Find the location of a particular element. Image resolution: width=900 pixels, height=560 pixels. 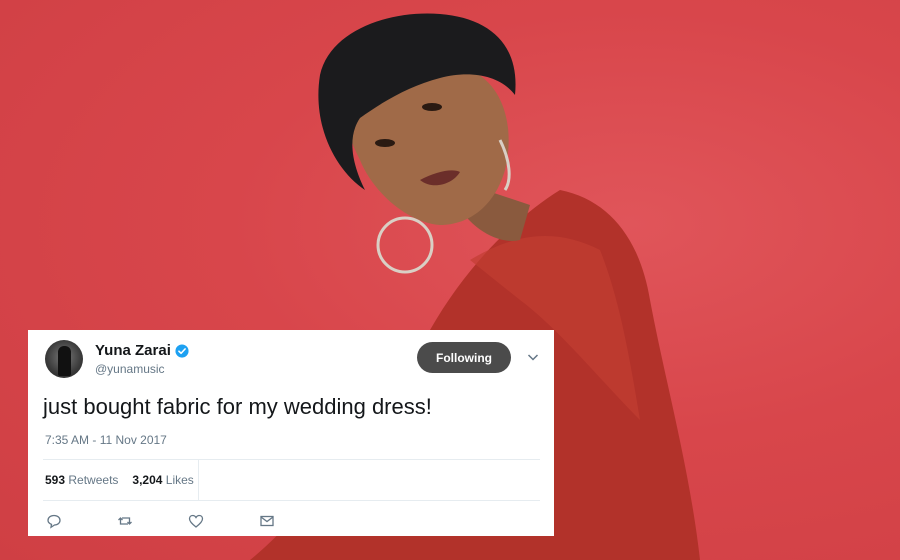

author-handle: @yunamusic is located at coordinates (130, 369).